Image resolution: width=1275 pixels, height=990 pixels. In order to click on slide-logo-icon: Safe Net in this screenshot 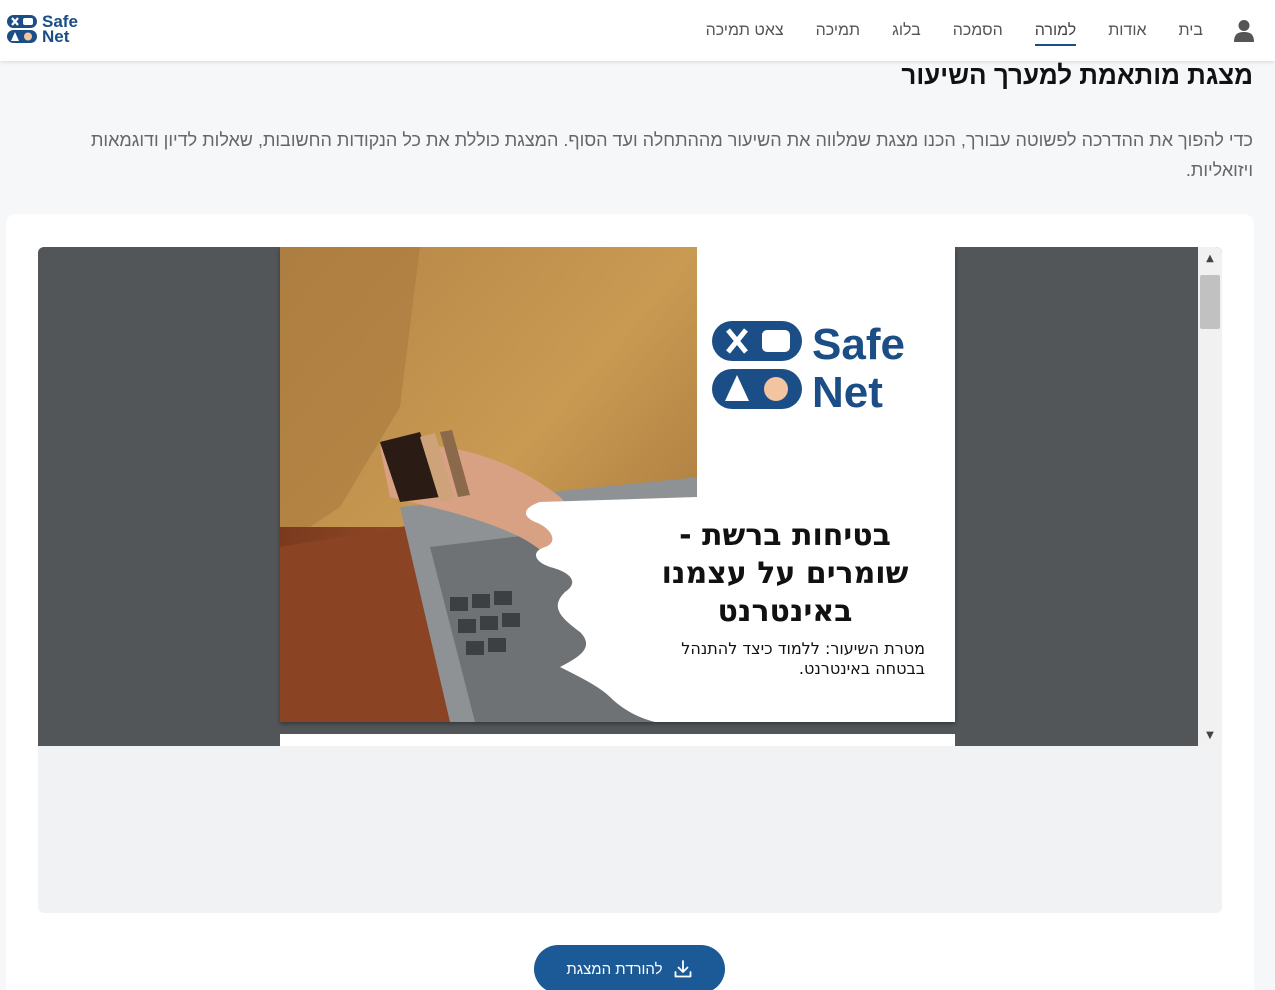, I will do `click(808, 365)`.